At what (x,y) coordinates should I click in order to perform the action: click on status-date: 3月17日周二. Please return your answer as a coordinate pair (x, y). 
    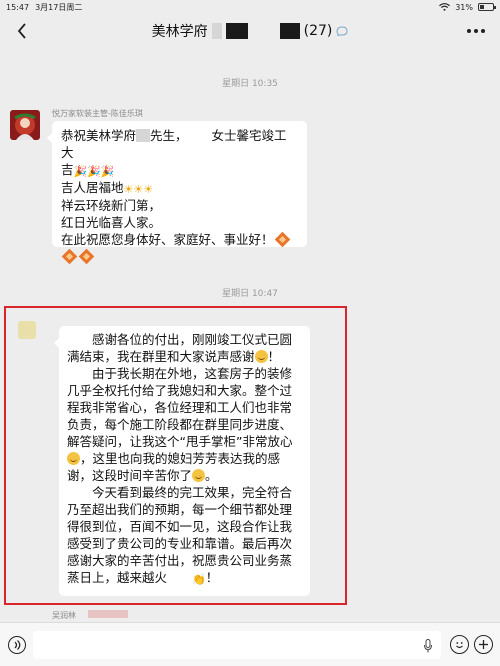
    Looking at the image, I should click on (59, 7).